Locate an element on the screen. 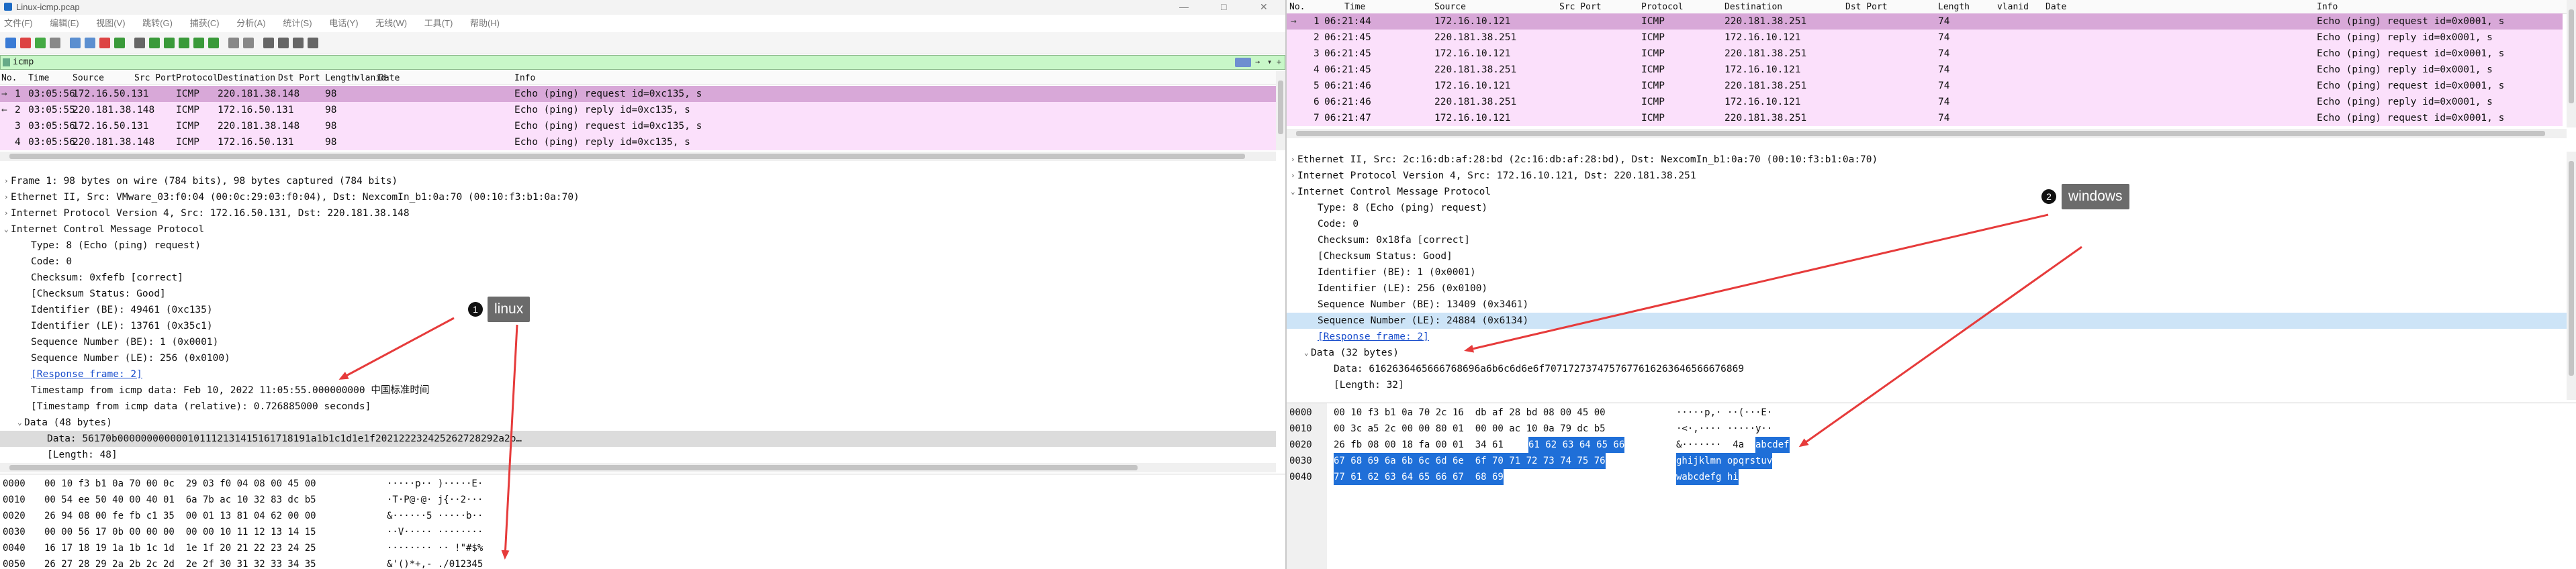 This screenshot has height=569, width=2576. annotation-arrows-left is located at coordinates (428, 438).